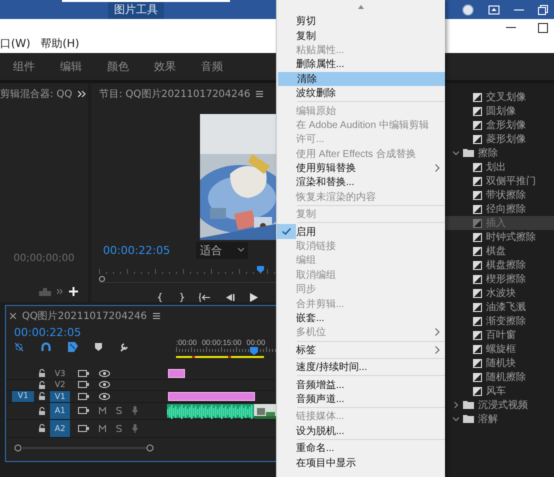  Describe the element at coordinates (73, 347) in the screenshot. I see `linked-selection-icon` at that location.